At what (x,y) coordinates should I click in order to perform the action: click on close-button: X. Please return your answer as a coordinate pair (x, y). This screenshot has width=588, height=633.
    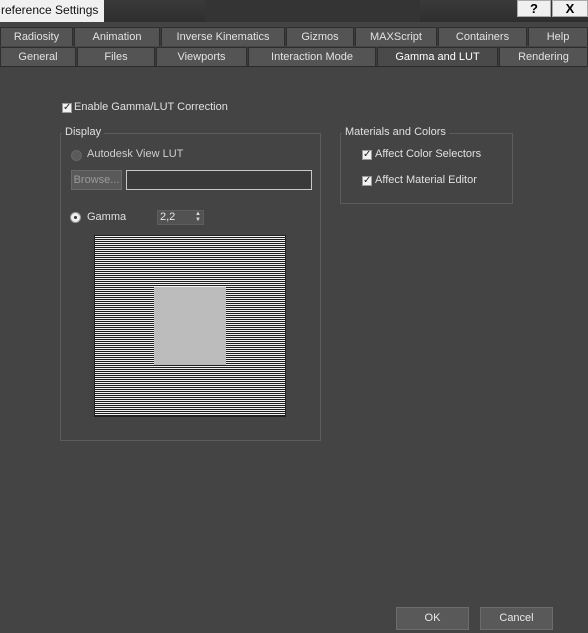
    Looking at the image, I should click on (570, 8).